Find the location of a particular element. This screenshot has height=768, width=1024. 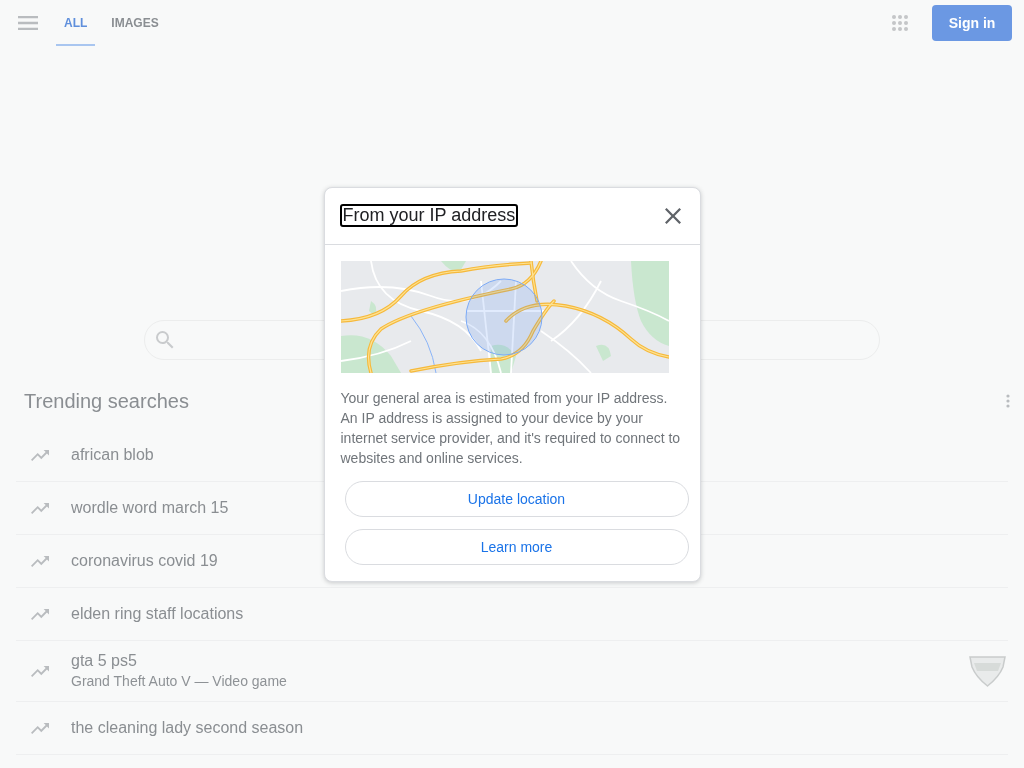

update-location-button: Update location is located at coordinates (516, 498).